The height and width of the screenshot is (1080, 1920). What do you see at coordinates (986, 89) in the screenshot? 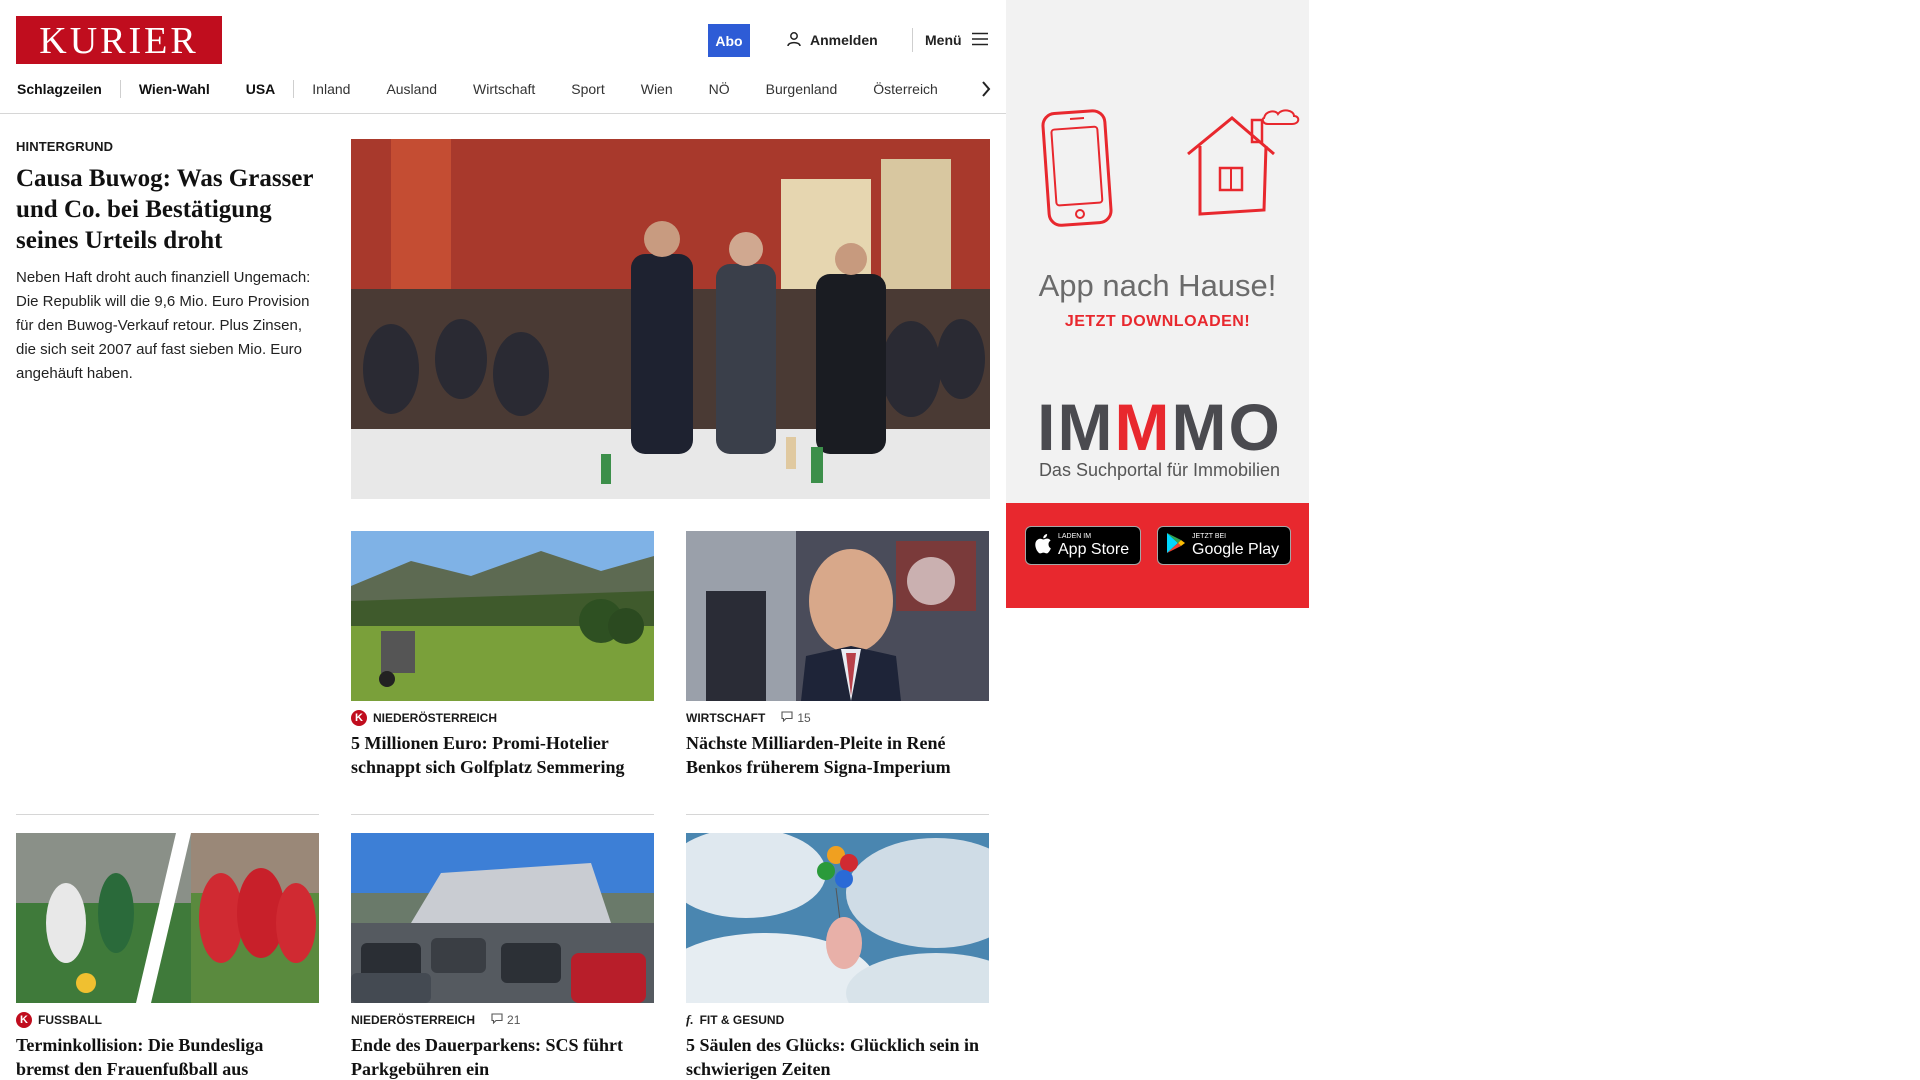
I see `chevron-right-icon` at bounding box center [986, 89].